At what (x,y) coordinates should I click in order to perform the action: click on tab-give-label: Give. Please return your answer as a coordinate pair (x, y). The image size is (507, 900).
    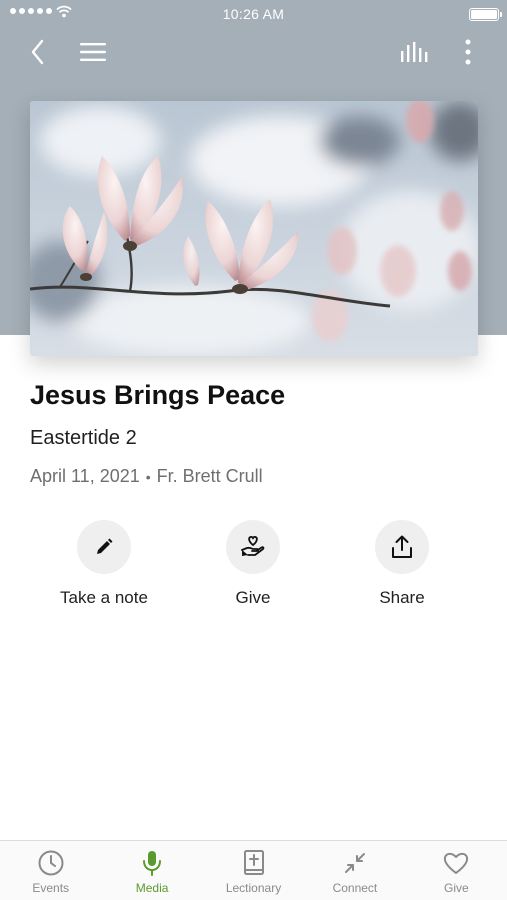
    Looking at the image, I should click on (456, 888).